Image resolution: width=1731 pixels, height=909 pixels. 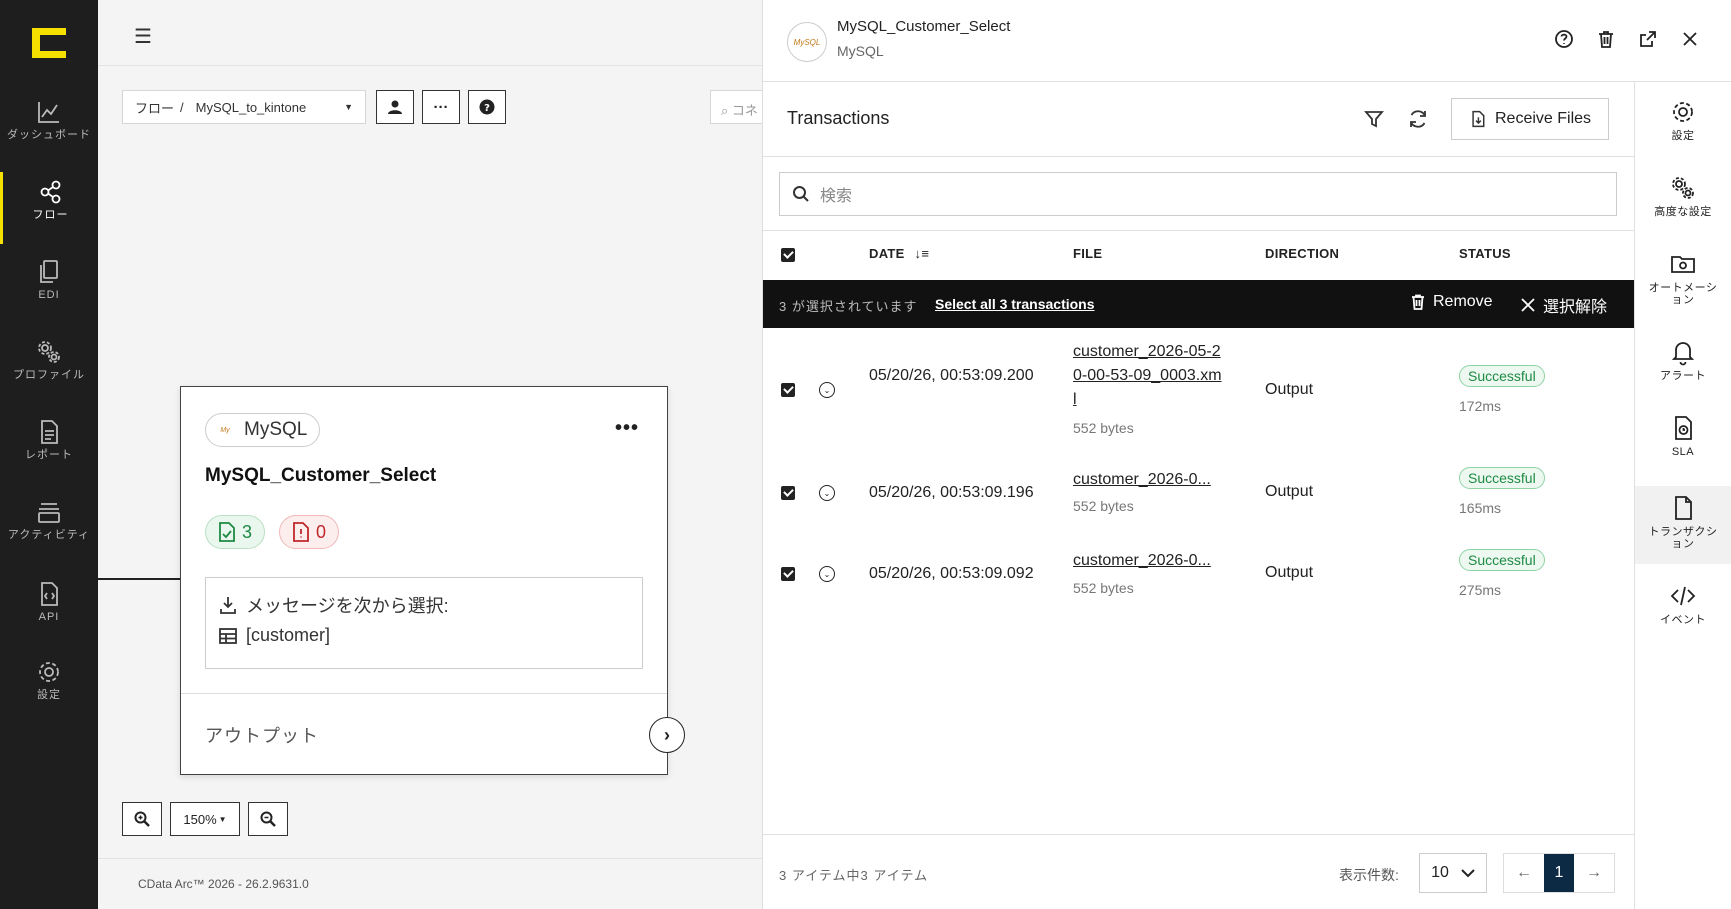 I want to click on more-options-button: ···, so click(x=441, y=107).